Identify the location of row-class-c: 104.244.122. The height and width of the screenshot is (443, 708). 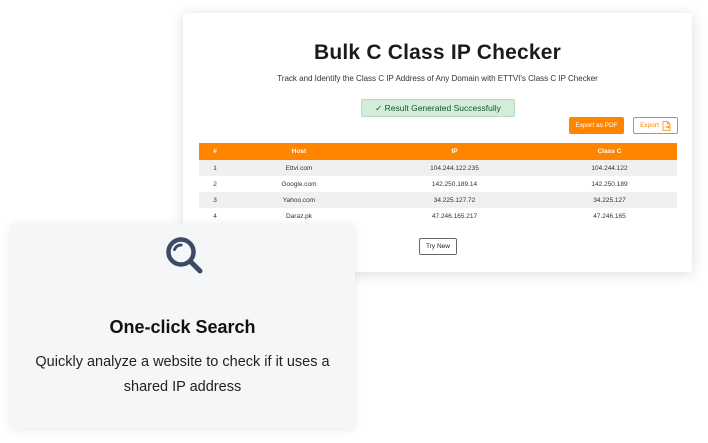
(609, 168).